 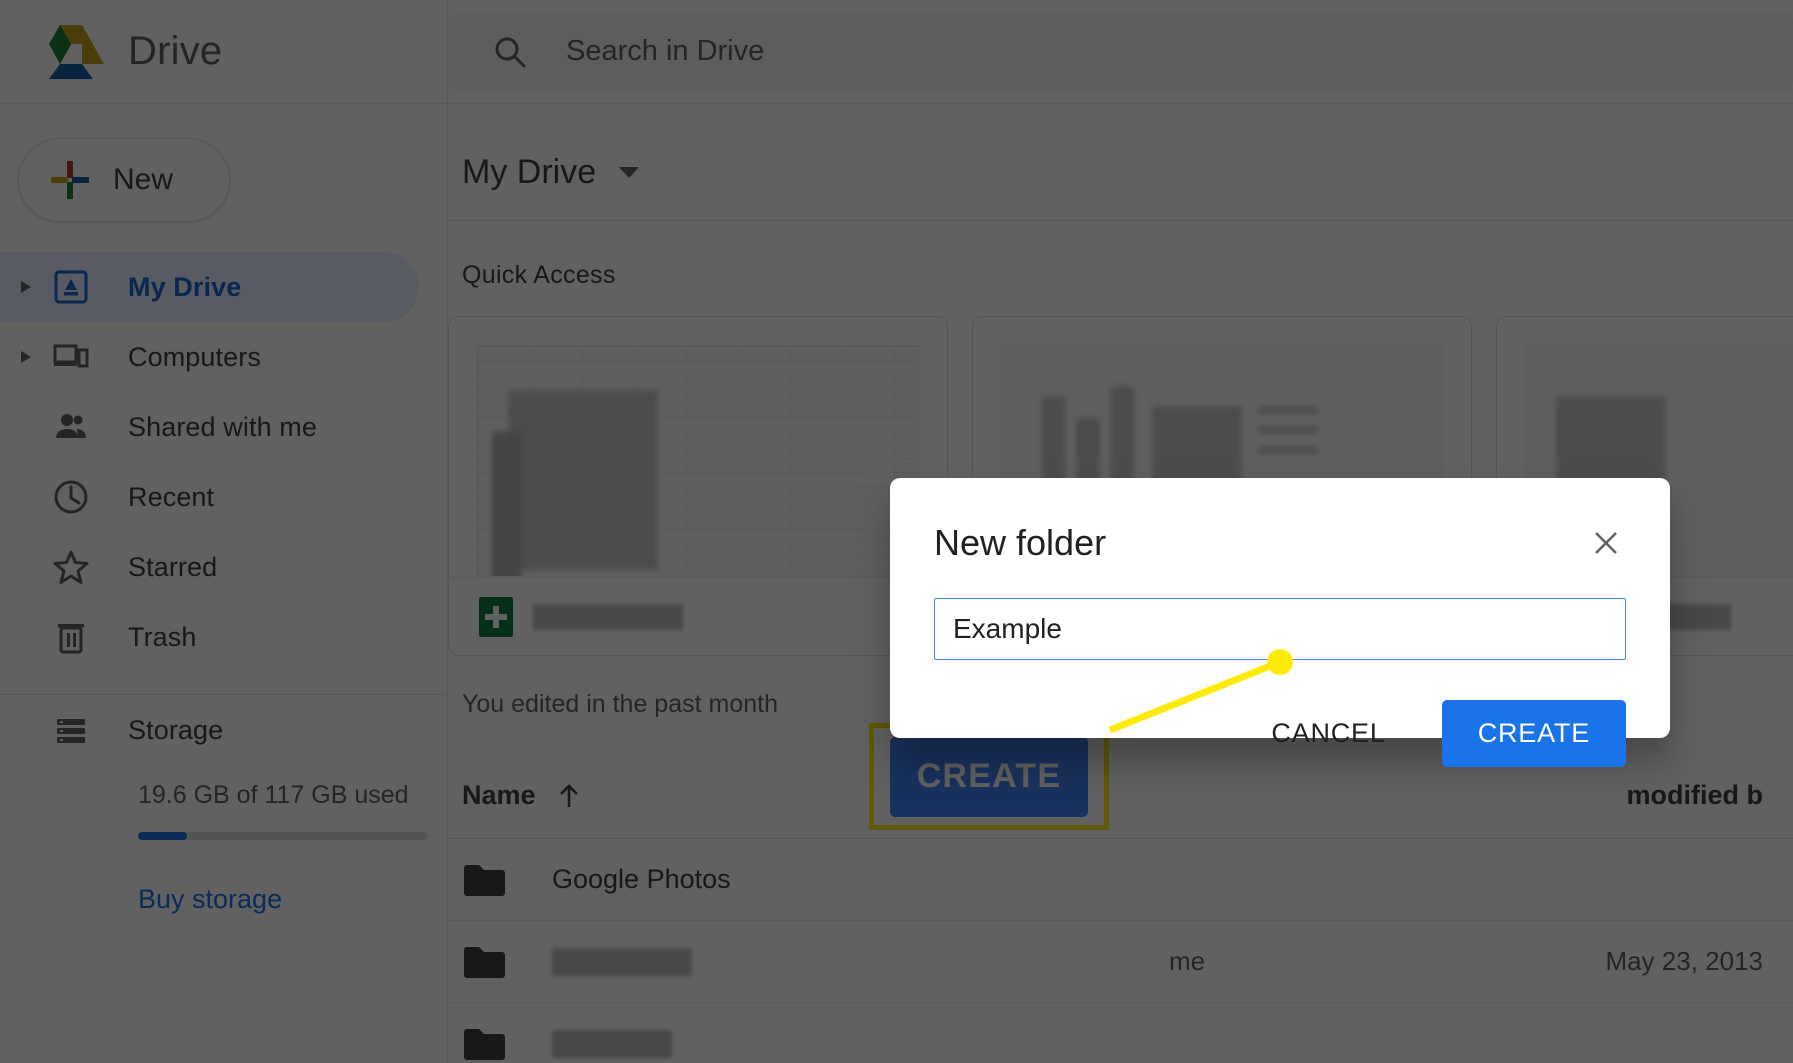 What do you see at coordinates (71, 730) in the screenshot?
I see `storage-icon` at bounding box center [71, 730].